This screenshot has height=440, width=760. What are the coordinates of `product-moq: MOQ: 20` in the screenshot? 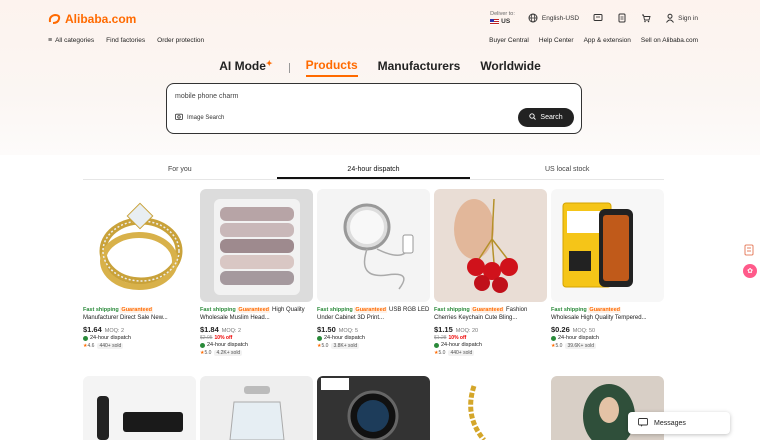 It's located at (467, 331).